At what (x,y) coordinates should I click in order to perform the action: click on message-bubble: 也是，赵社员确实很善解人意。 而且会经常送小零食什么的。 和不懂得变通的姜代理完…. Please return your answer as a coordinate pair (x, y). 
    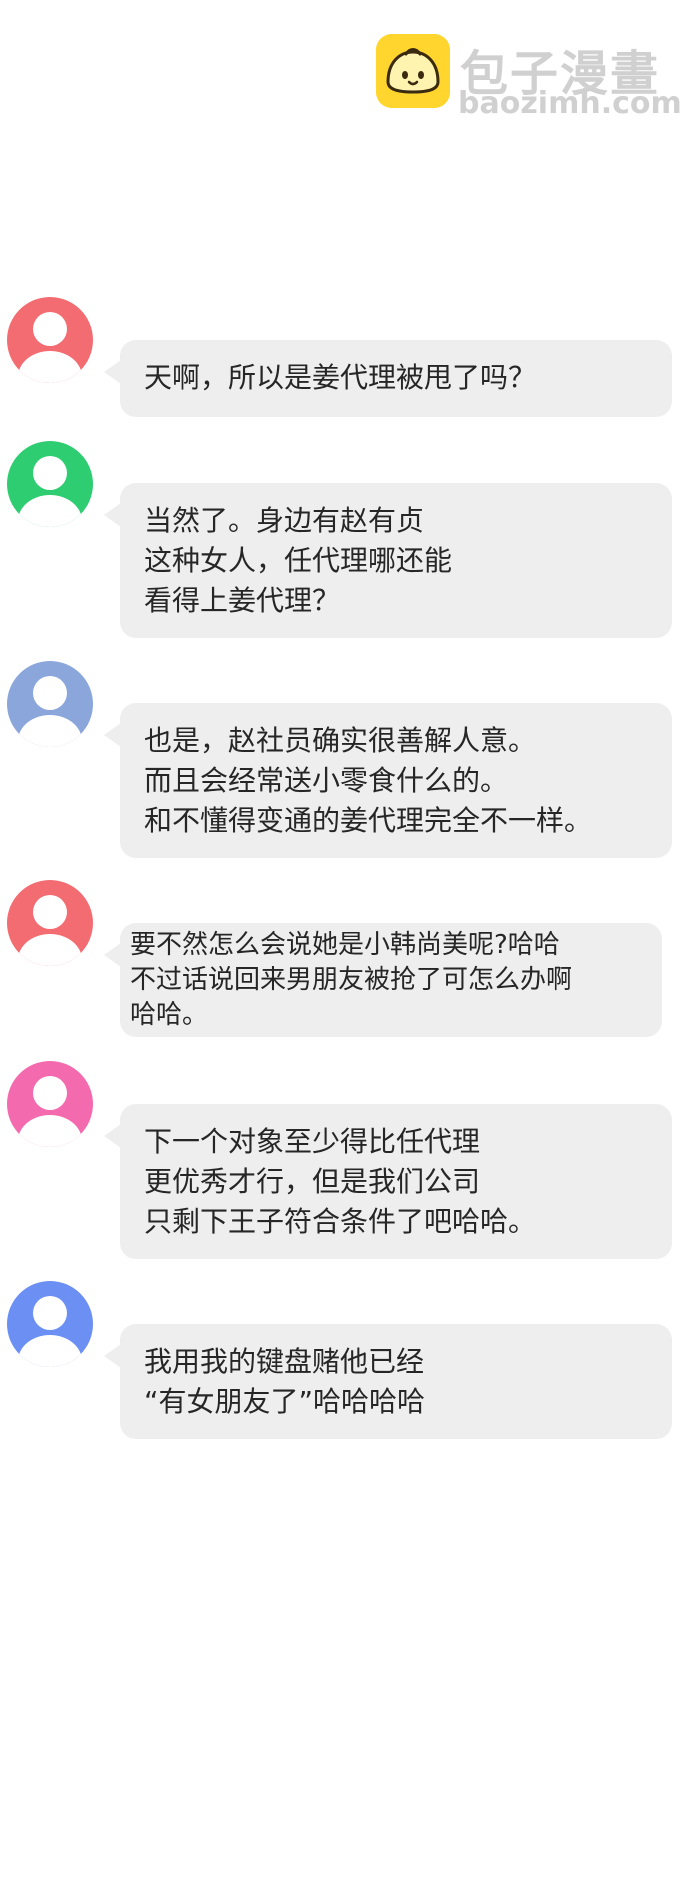
    Looking at the image, I should click on (388, 780).